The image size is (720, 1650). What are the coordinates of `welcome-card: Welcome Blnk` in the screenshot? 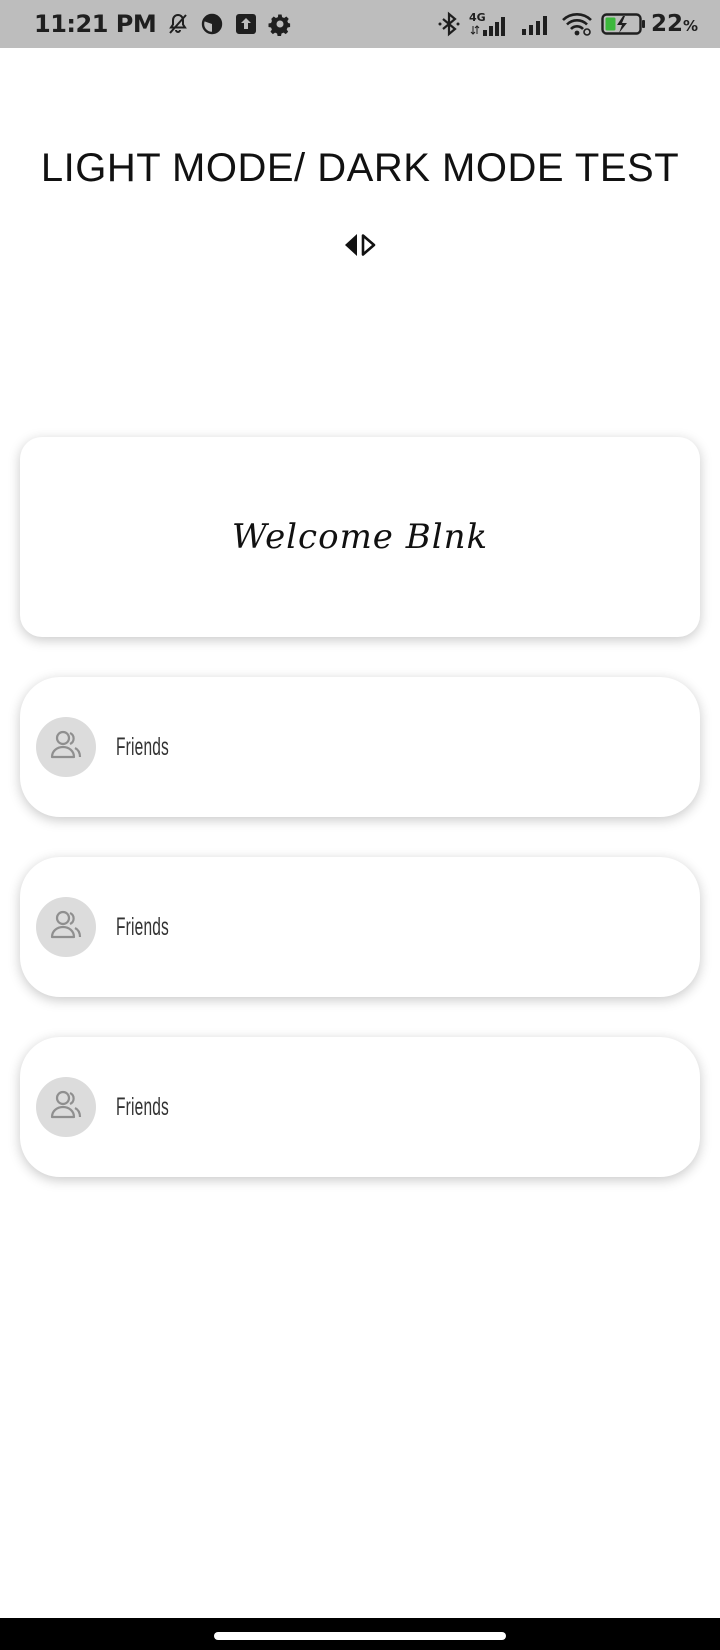 It's located at (360, 537).